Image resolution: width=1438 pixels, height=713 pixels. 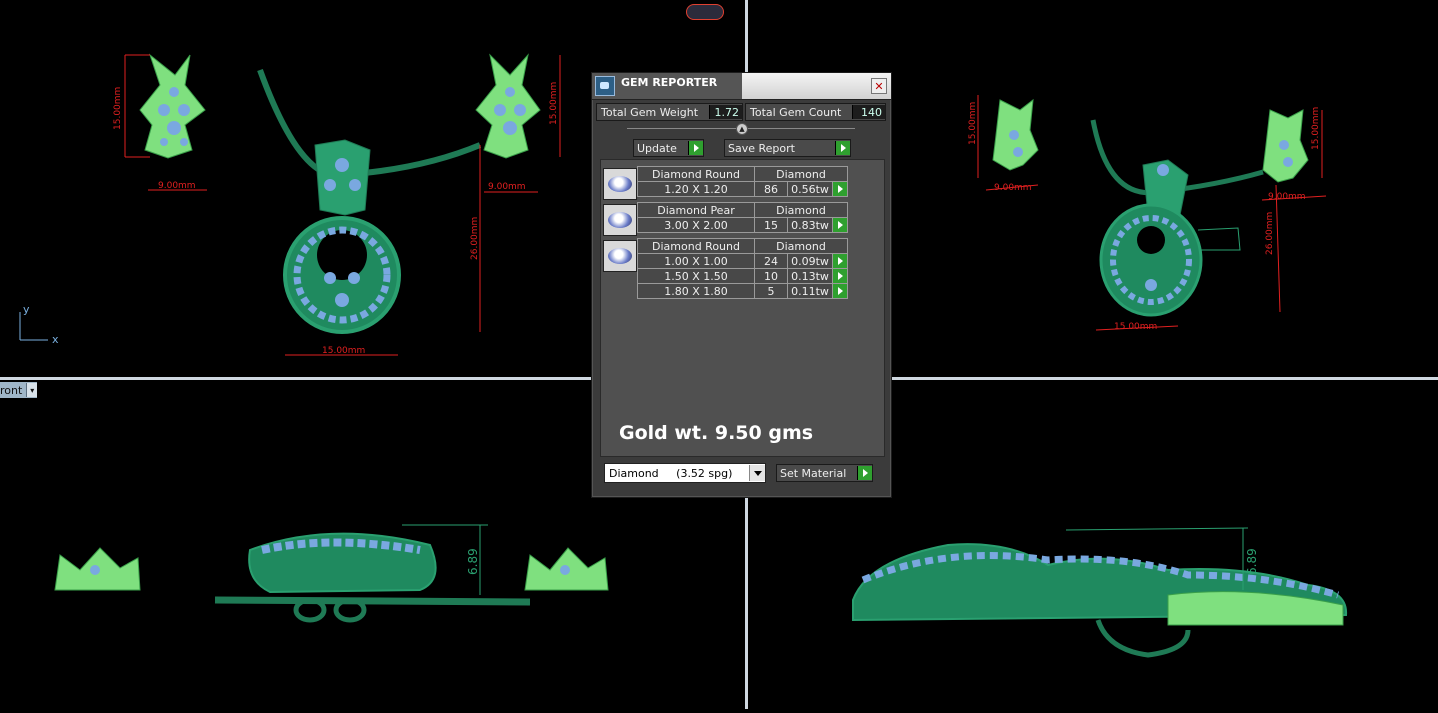 I want to click on table-row: 1.00 X 1.00 24 0.09tw, so click(x=742, y=261).